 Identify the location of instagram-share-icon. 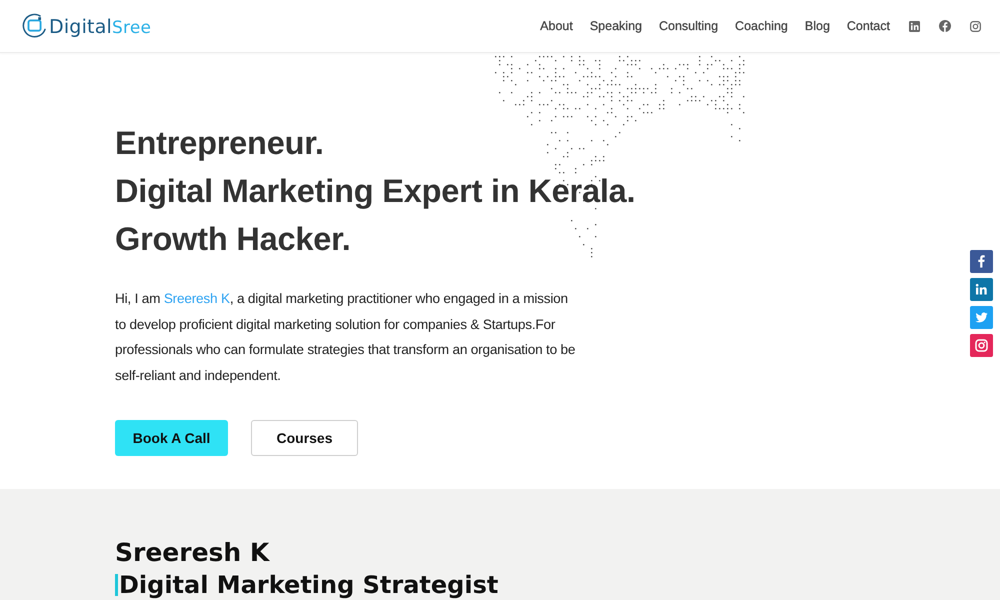
(981, 345).